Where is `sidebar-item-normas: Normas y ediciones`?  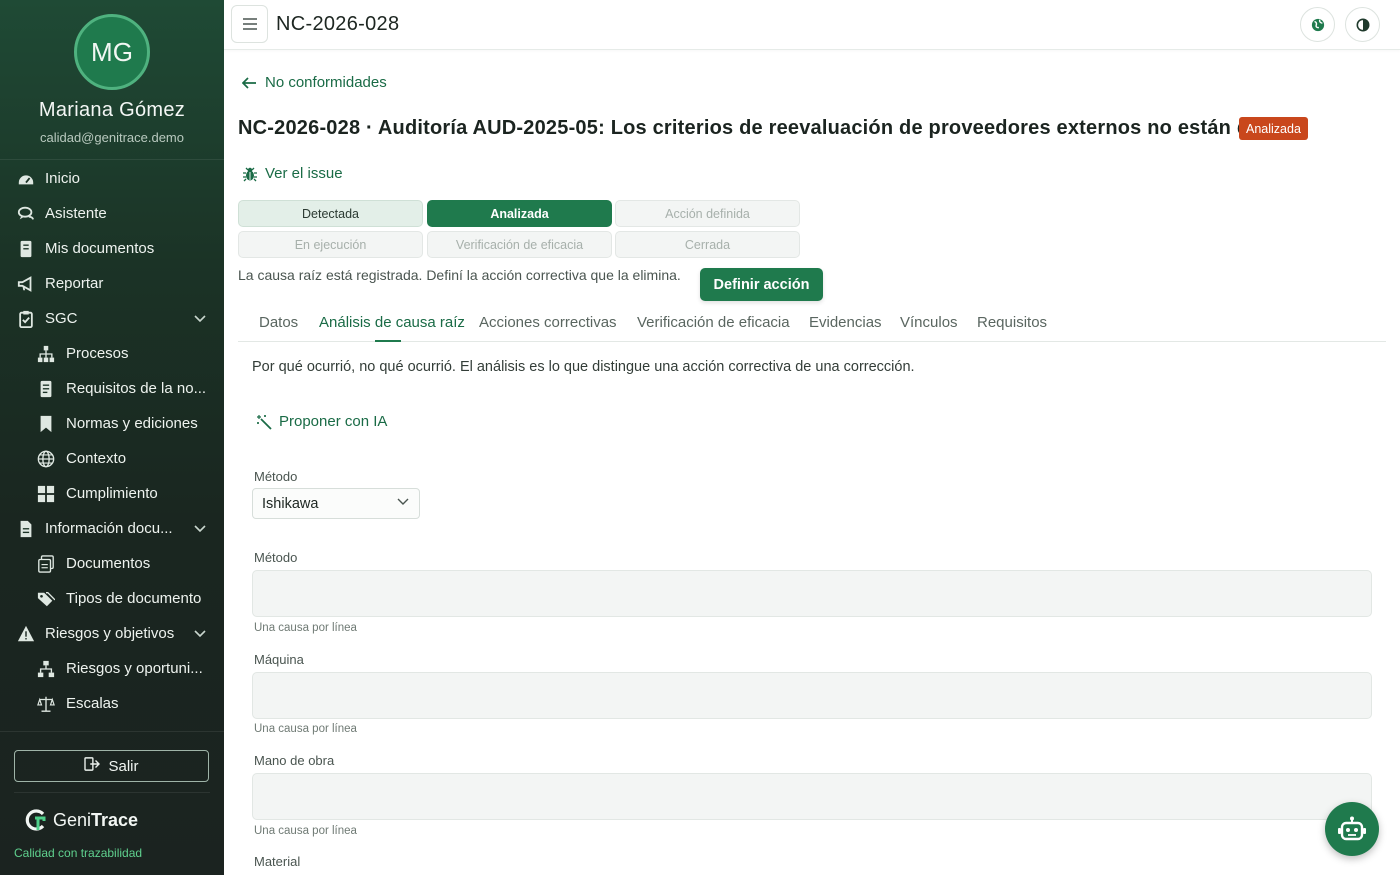
sidebar-item-normas: Normas y ediciones is located at coordinates (112, 423).